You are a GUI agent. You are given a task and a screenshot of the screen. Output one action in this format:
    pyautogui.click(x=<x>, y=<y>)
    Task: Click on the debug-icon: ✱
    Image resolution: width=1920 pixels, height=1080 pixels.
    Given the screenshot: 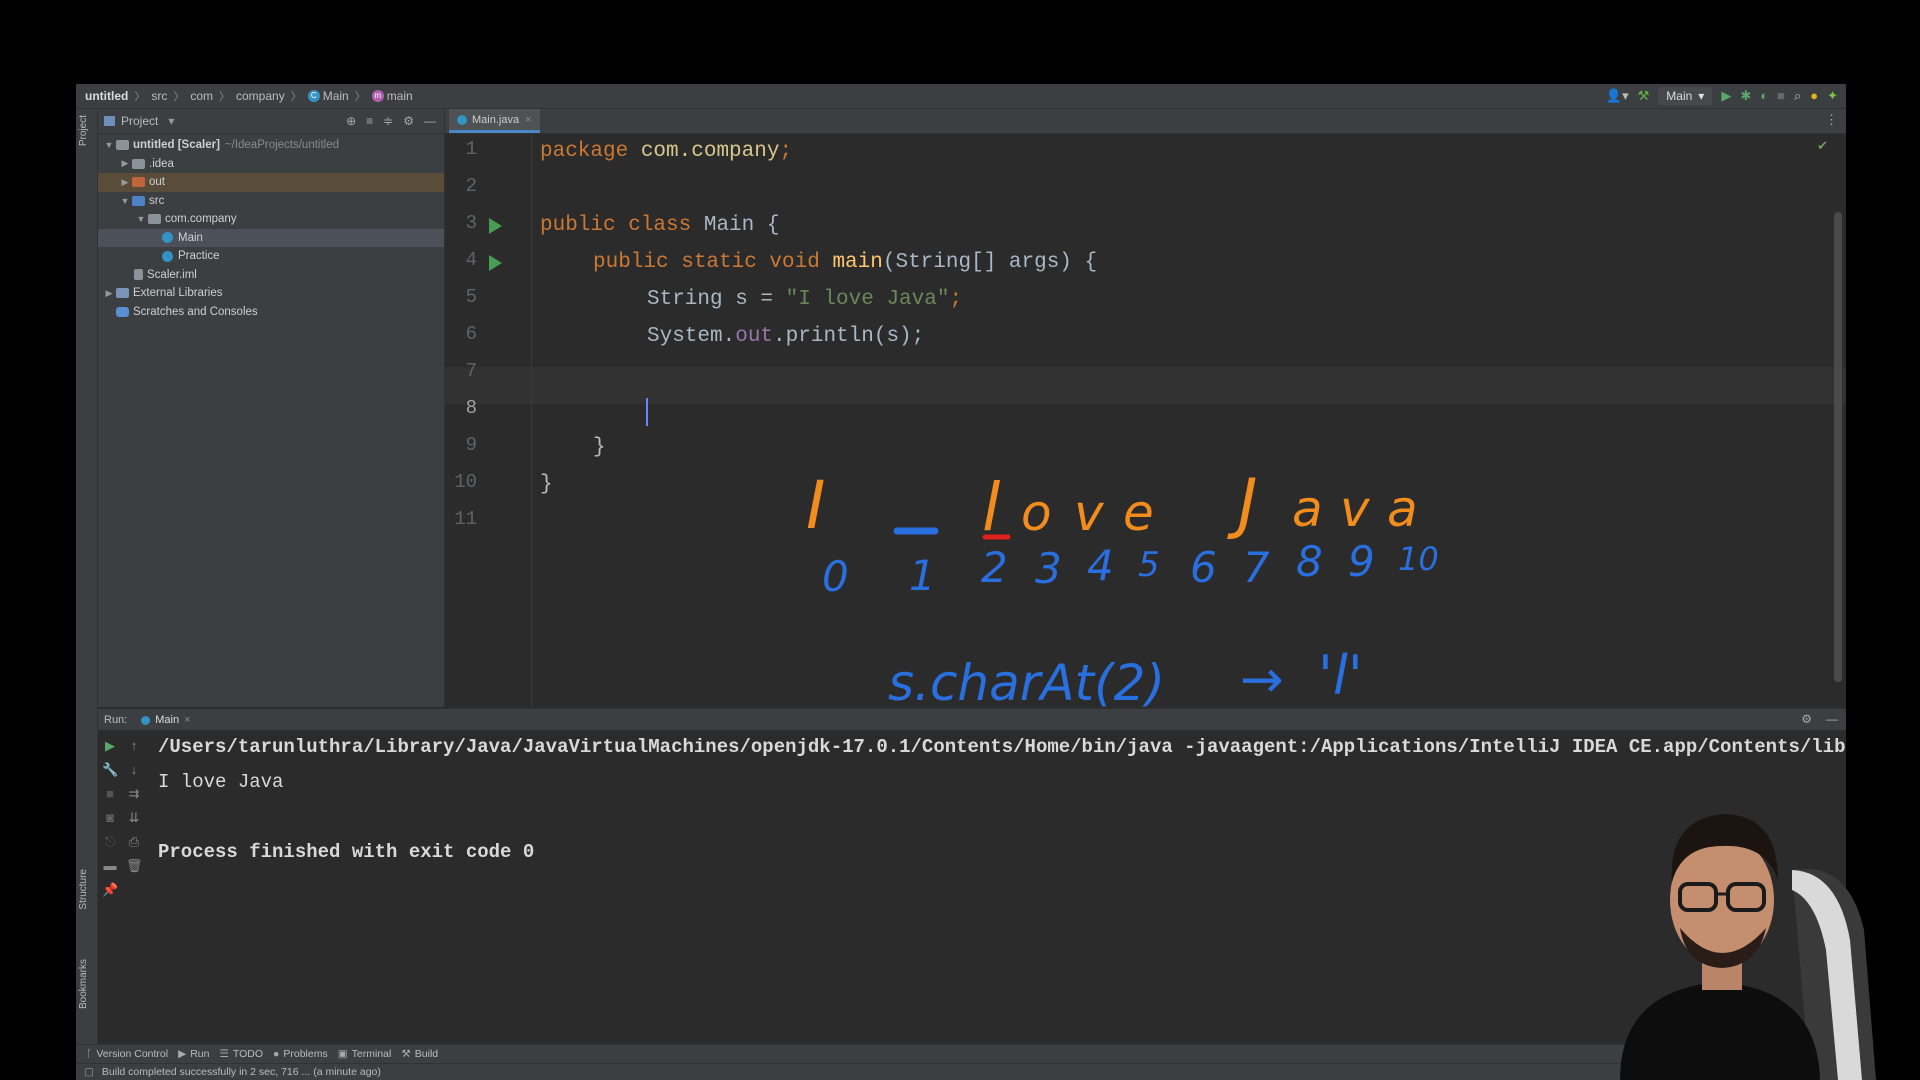 What is the action you would take?
    pyautogui.click(x=1745, y=96)
    